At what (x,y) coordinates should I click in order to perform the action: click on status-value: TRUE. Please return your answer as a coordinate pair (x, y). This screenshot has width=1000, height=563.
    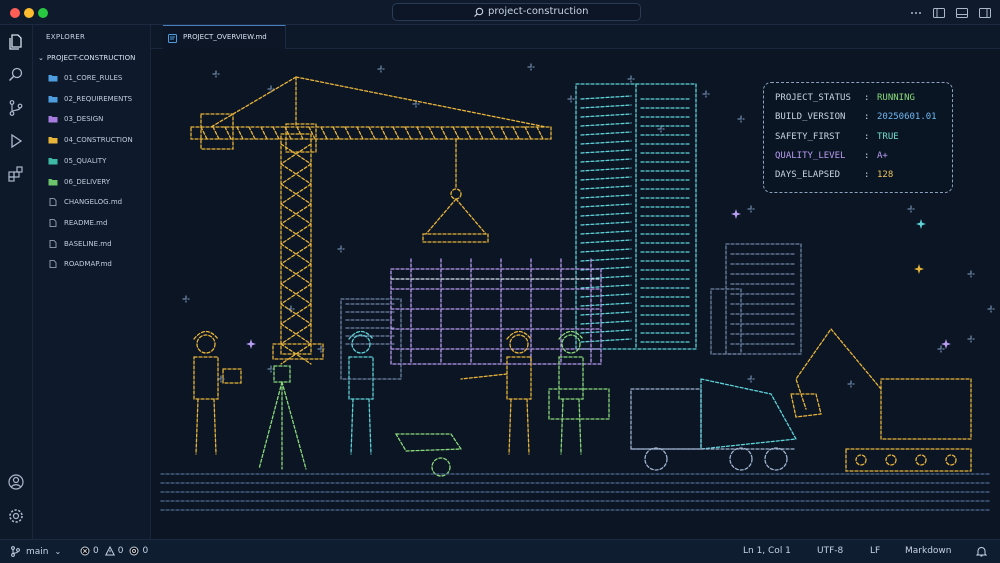
    Looking at the image, I should click on (888, 136).